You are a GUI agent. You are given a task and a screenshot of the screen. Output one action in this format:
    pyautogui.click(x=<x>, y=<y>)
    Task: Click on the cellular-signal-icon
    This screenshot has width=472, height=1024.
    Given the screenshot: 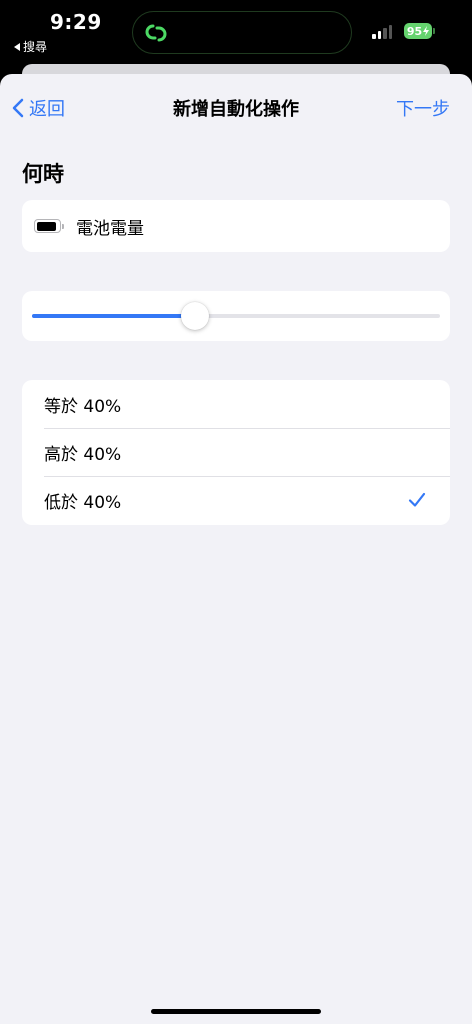 What is the action you would take?
    pyautogui.click(x=382, y=32)
    